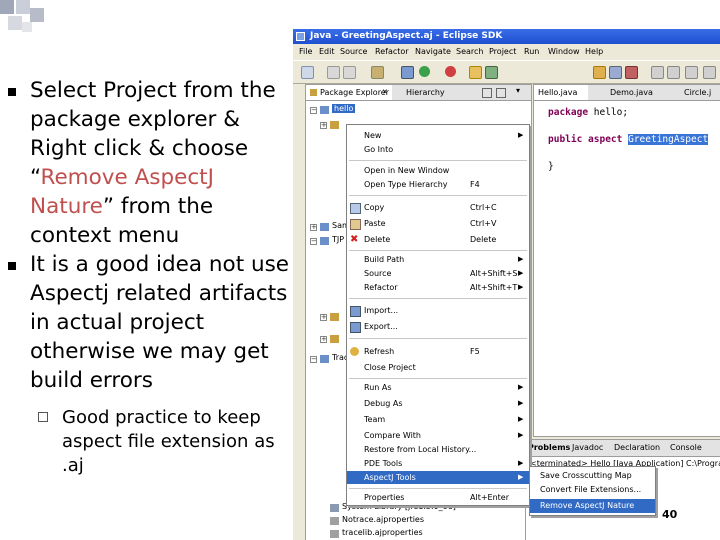 This screenshot has height=540, width=720. What do you see at coordinates (631, 72) in the screenshot?
I see `pencil-icon` at bounding box center [631, 72].